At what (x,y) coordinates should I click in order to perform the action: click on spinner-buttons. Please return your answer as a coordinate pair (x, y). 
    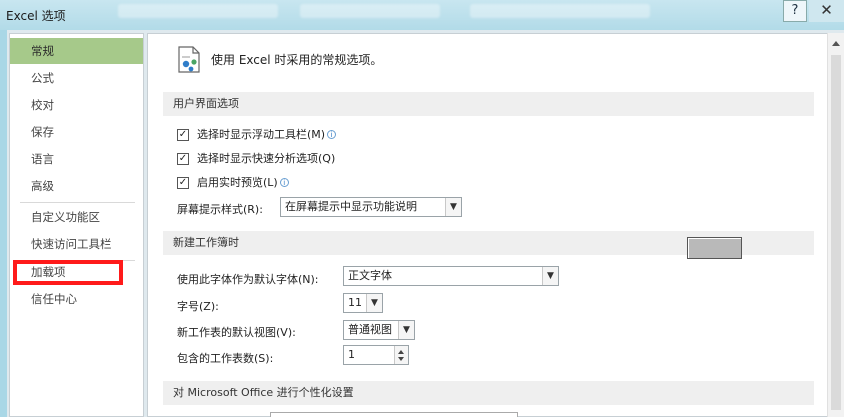
    Looking at the image, I should click on (401, 355).